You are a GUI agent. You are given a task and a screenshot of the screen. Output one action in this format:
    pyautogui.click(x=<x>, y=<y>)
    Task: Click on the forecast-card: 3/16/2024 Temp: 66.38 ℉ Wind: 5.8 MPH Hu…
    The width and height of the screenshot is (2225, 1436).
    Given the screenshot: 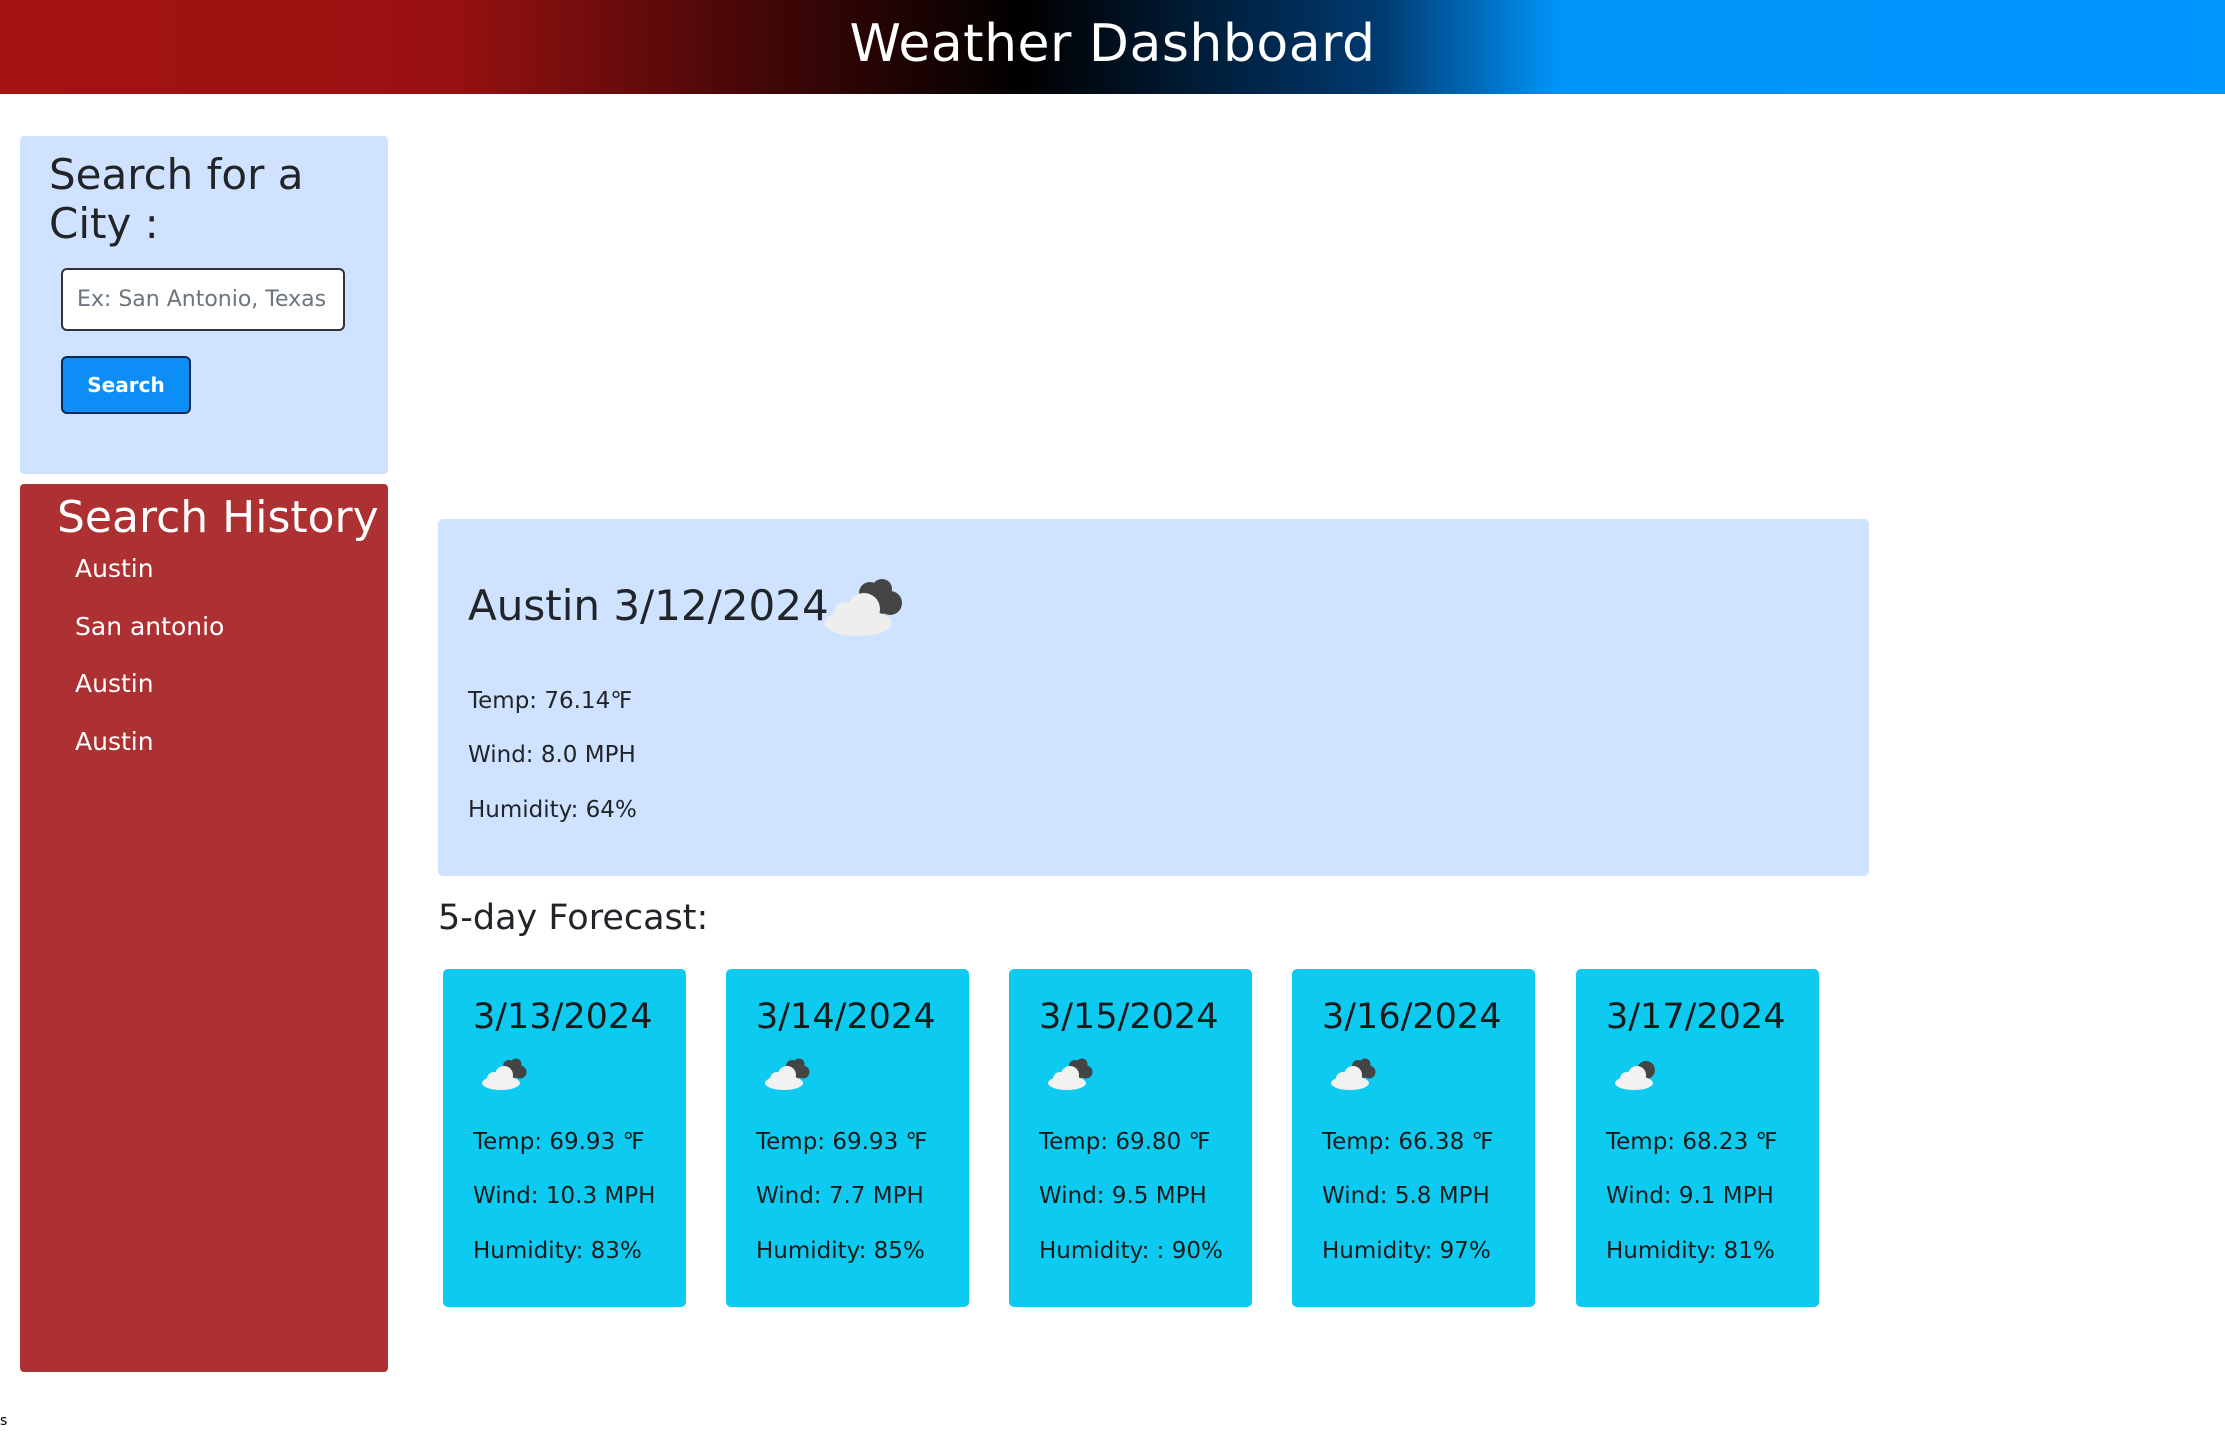 What is the action you would take?
    pyautogui.click(x=1413, y=1138)
    